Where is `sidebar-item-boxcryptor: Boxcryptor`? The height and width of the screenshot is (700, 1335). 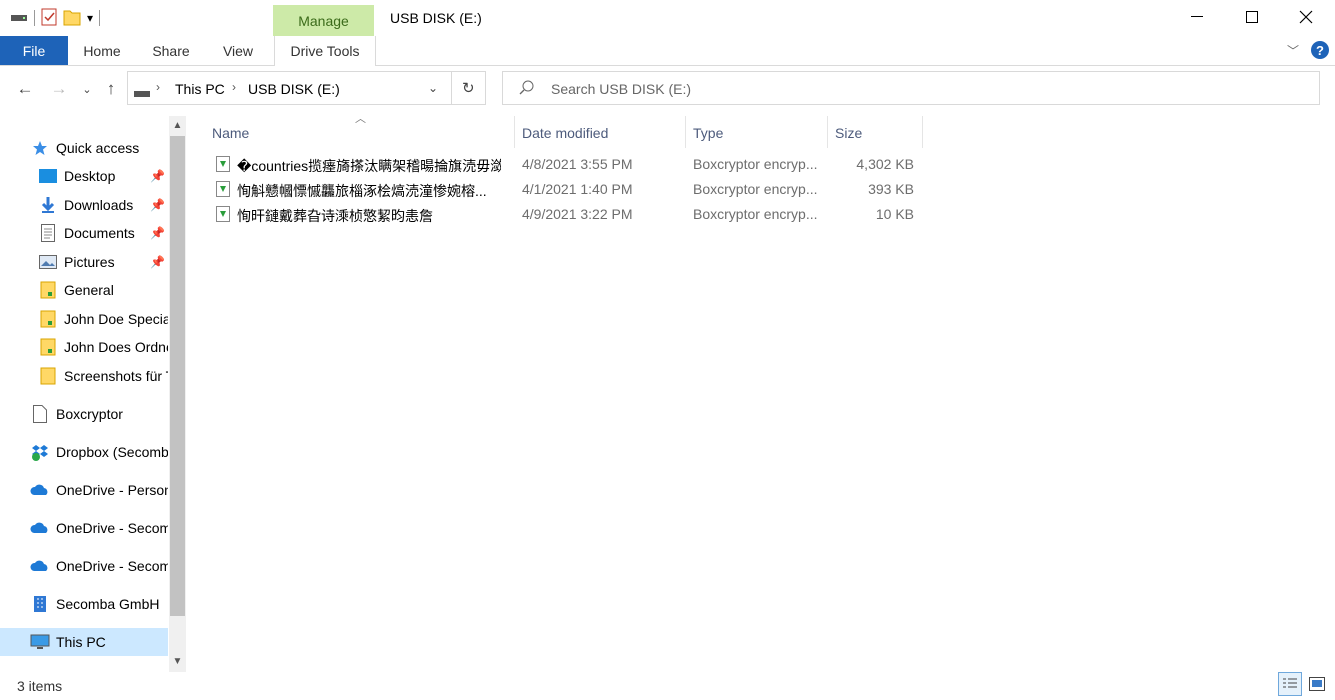 sidebar-item-boxcryptor: Boxcryptor is located at coordinates (99, 414).